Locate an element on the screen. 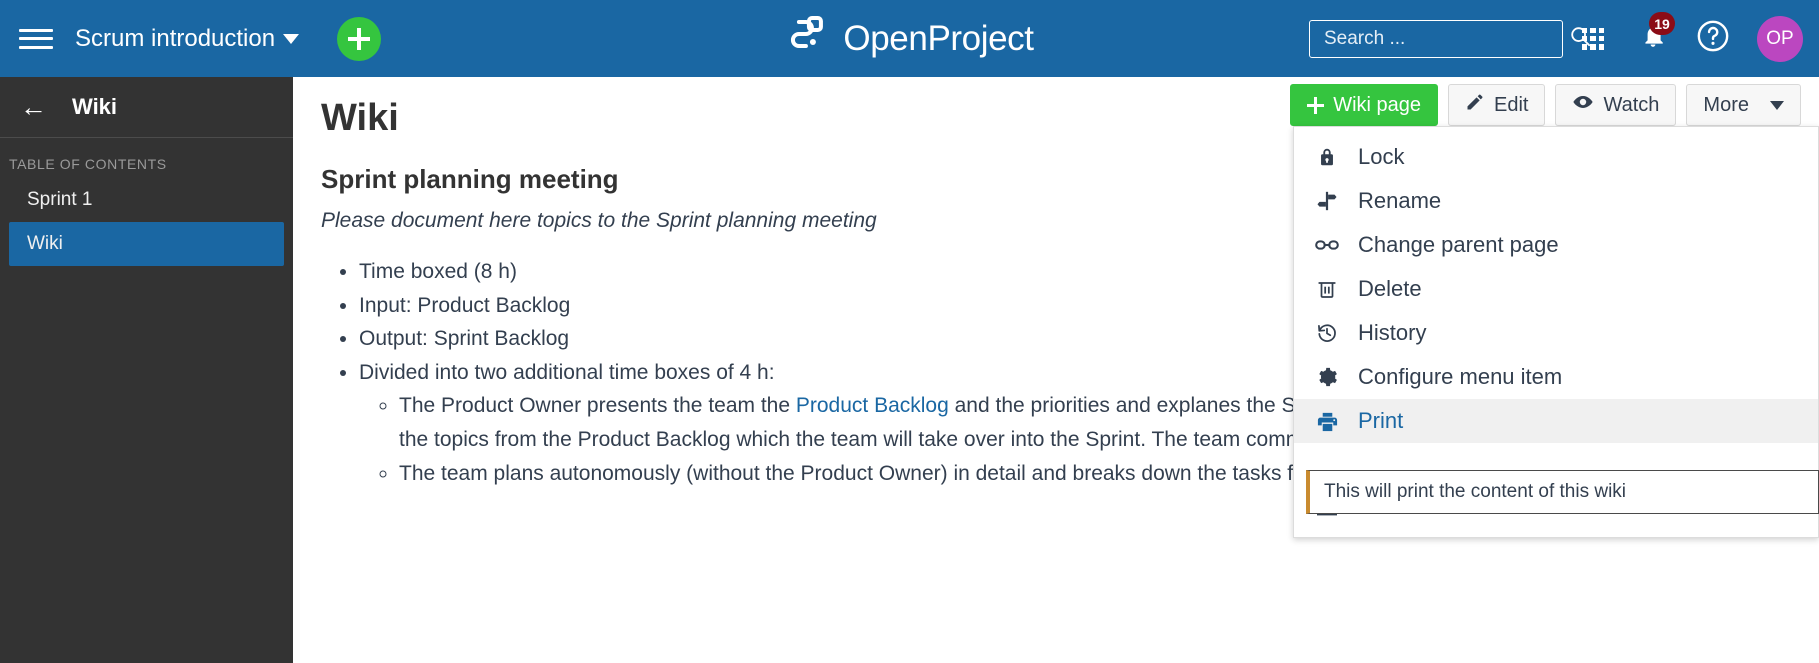 The image size is (1819, 663). edit-button: Edit is located at coordinates (1497, 105).